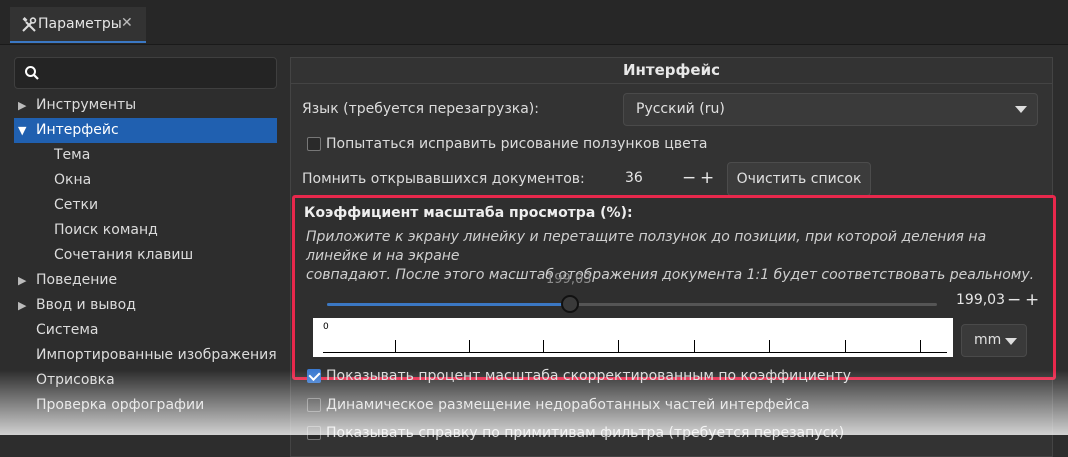  I want to click on sidebar-item-interface: ▼ Интерфейс, so click(145, 130).